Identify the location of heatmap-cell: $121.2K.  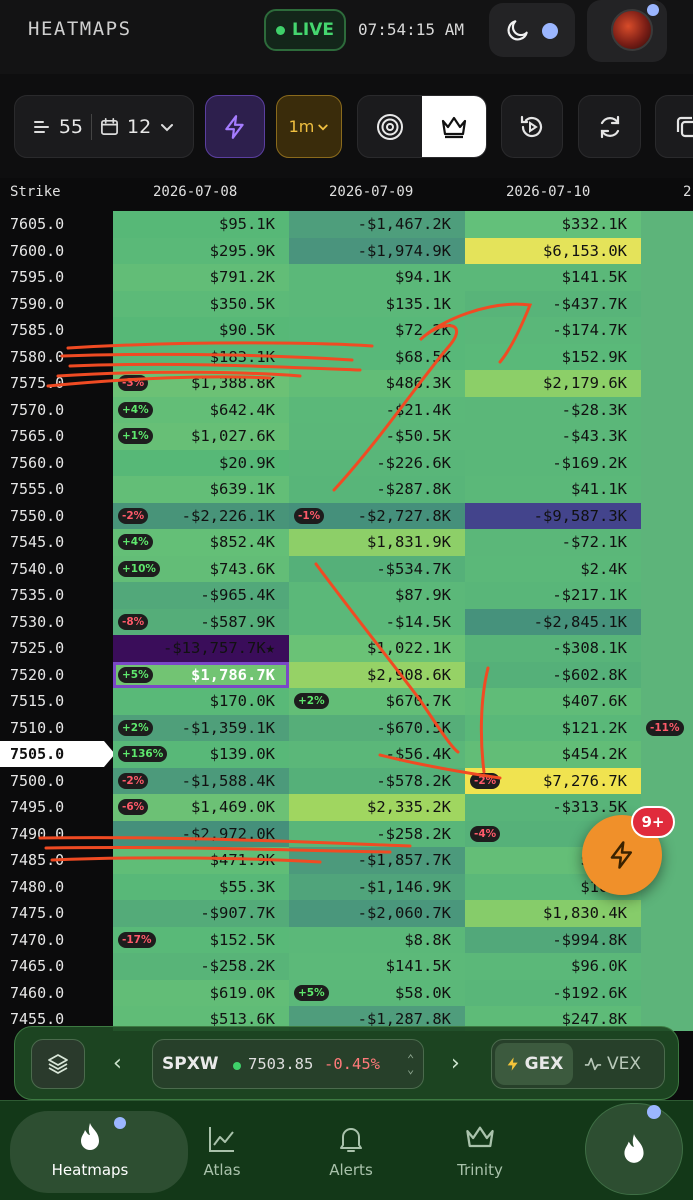
(553, 727).